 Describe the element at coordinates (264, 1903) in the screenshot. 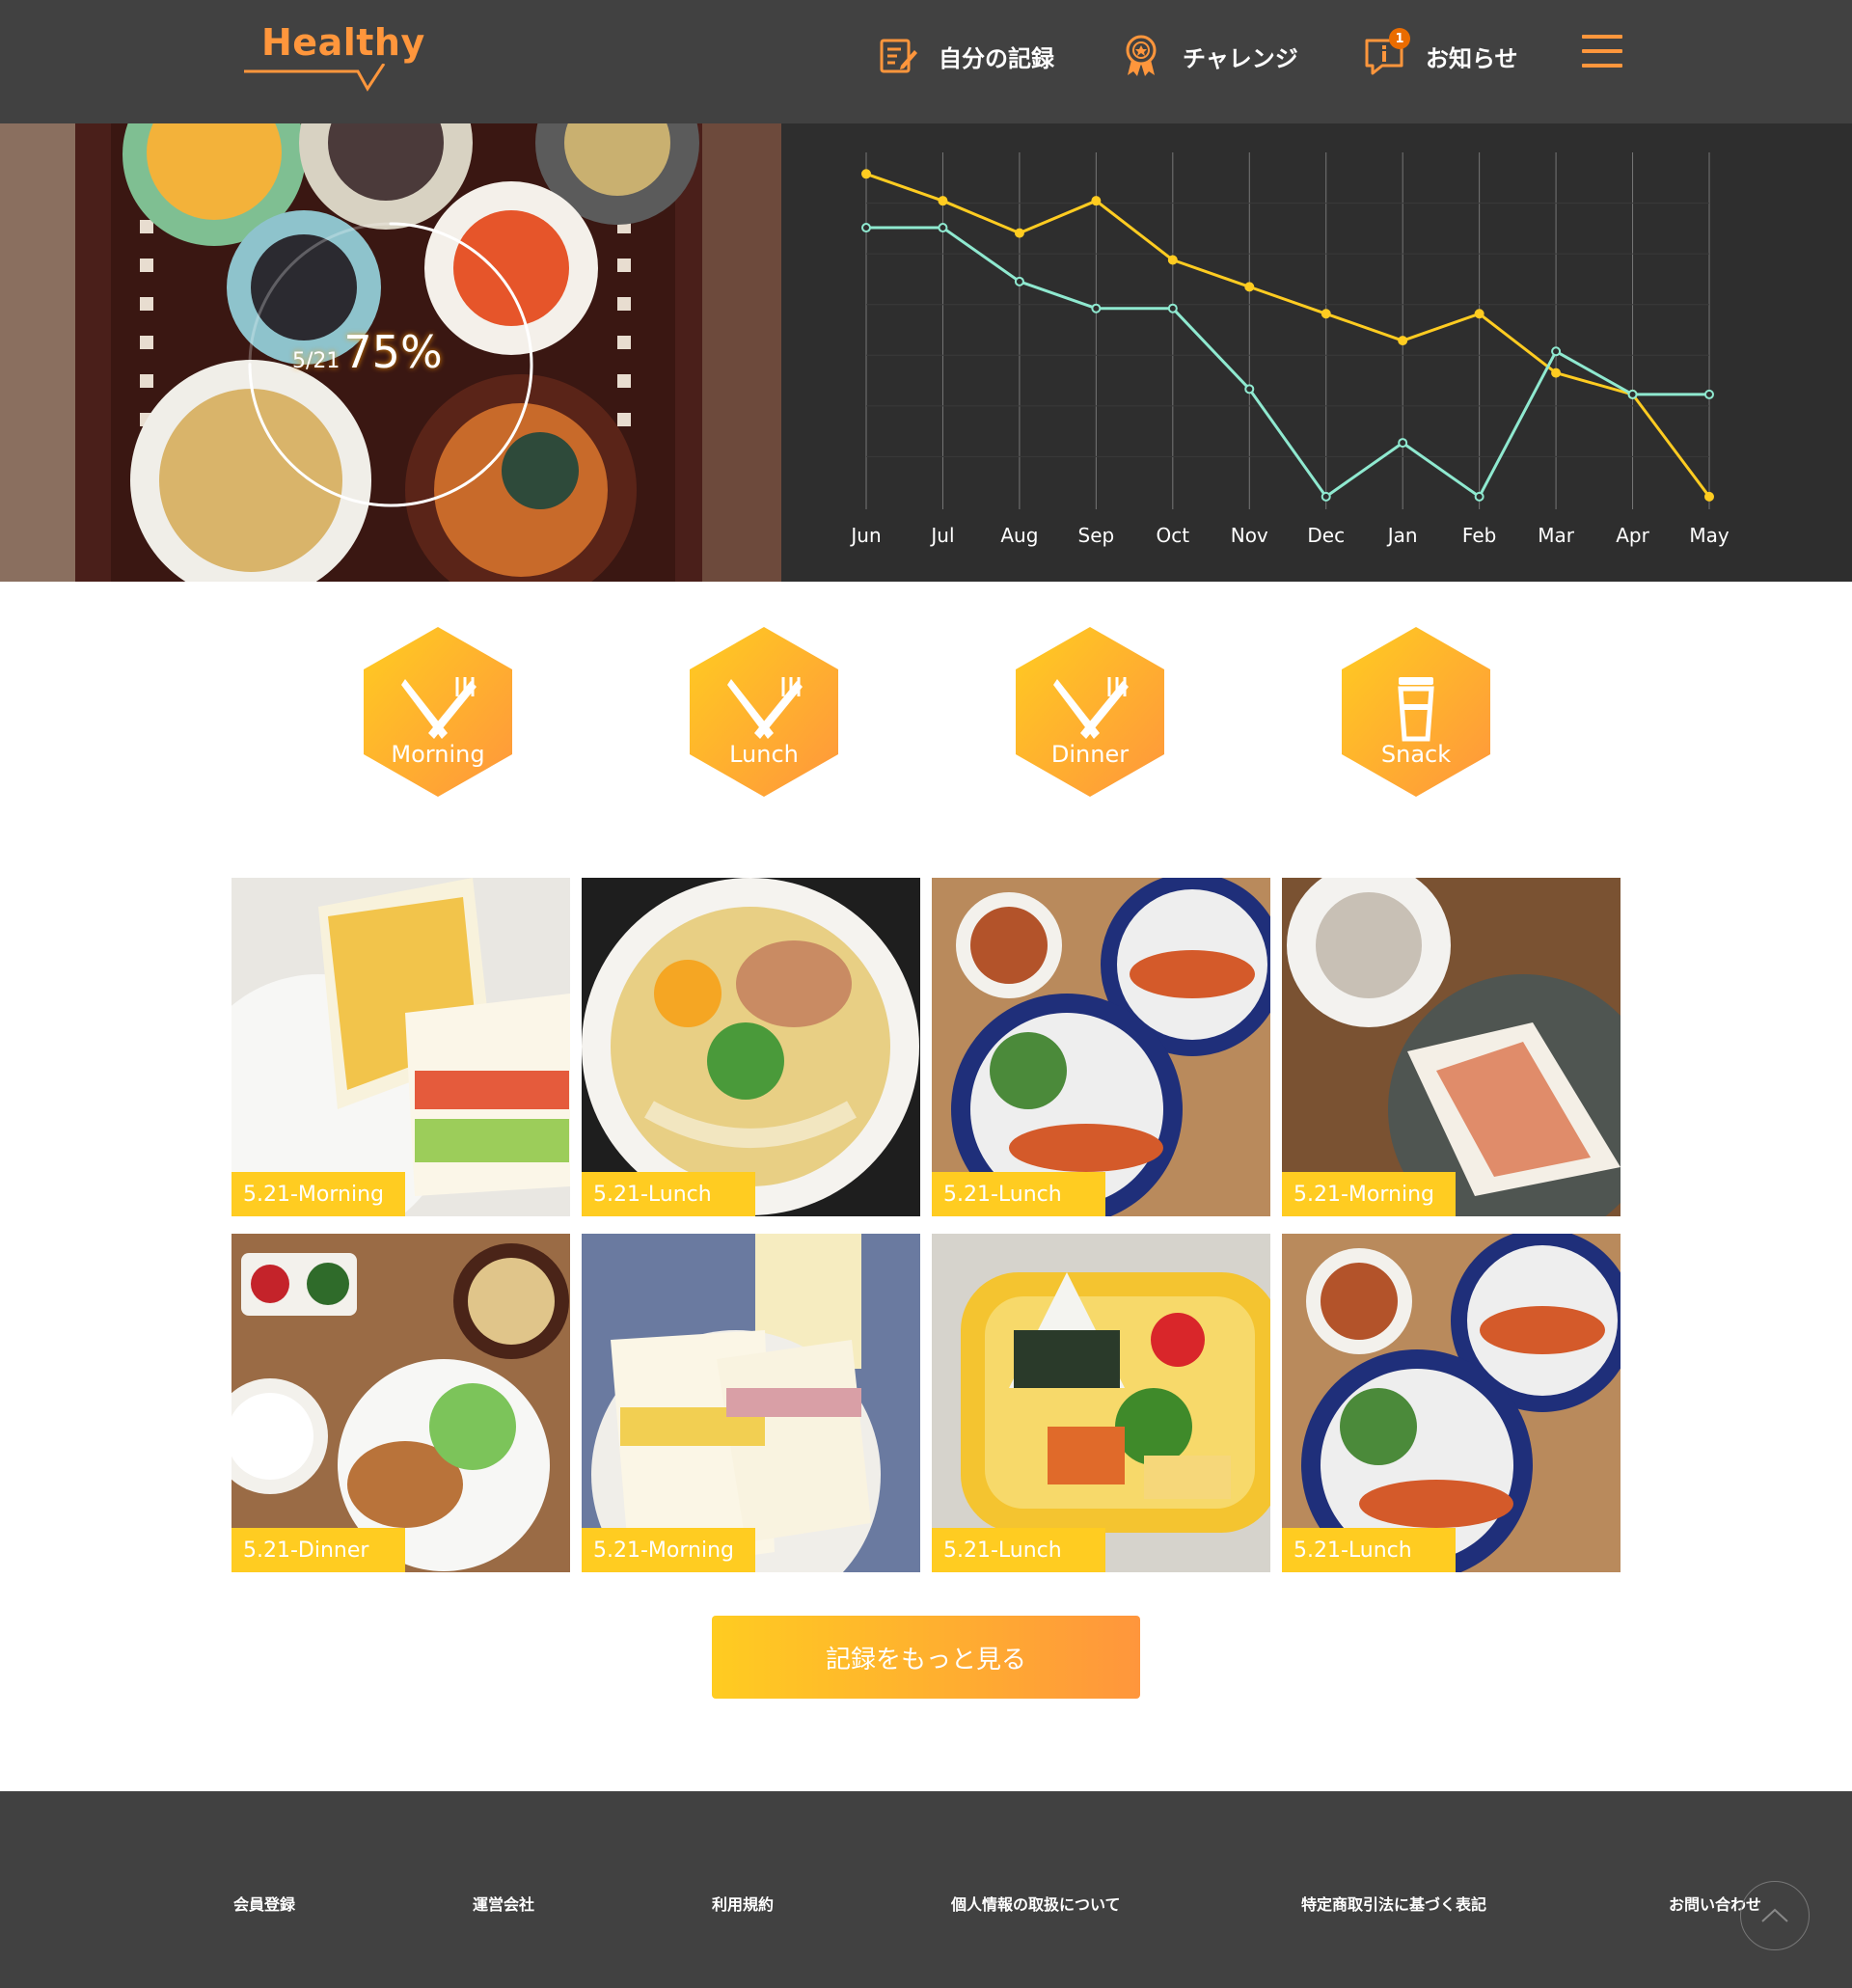

I see `footer-link-register: 会員登録` at that location.